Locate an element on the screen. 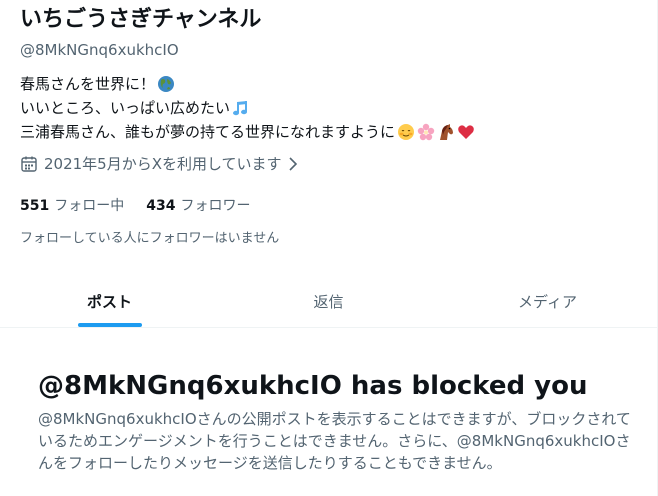  globe-icon is located at coordinates (166, 84).